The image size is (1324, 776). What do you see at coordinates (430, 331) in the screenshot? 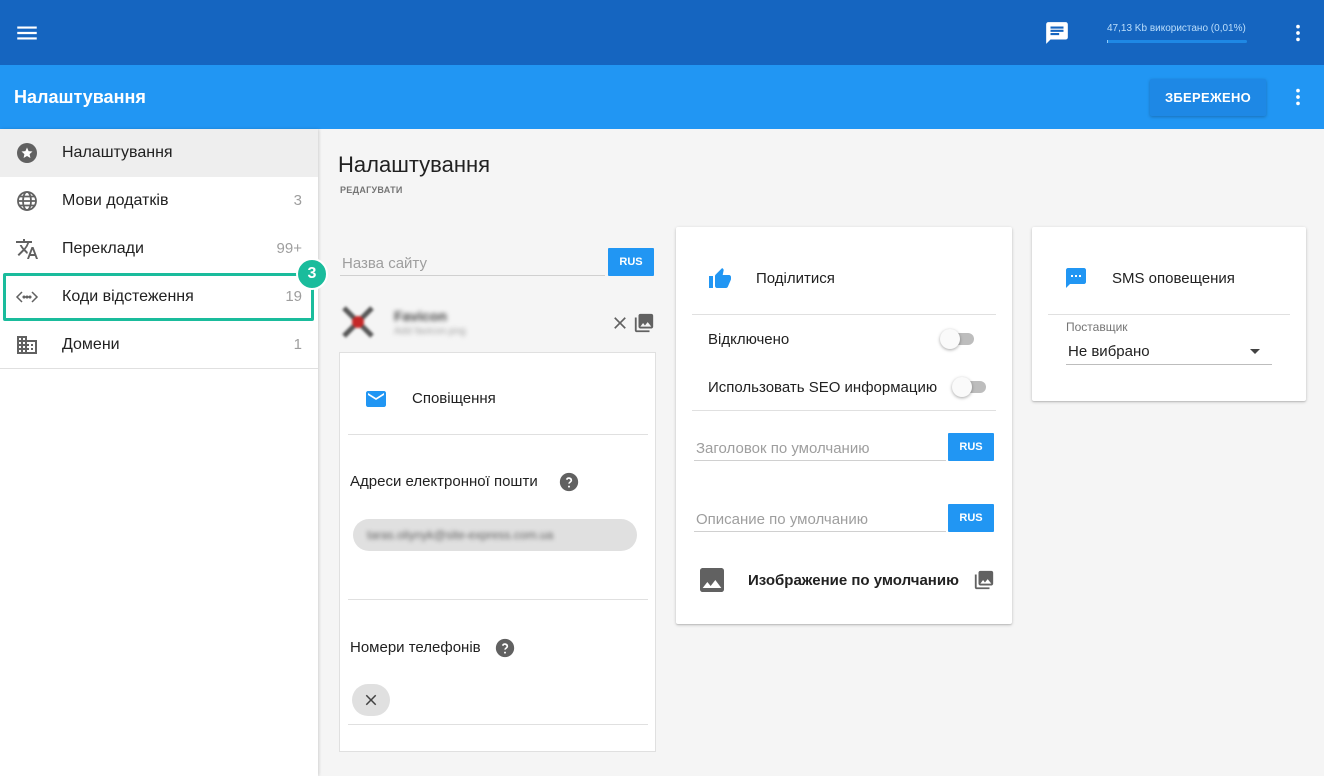
I see `favicon-subtitle: Add favicon.png` at bounding box center [430, 331].